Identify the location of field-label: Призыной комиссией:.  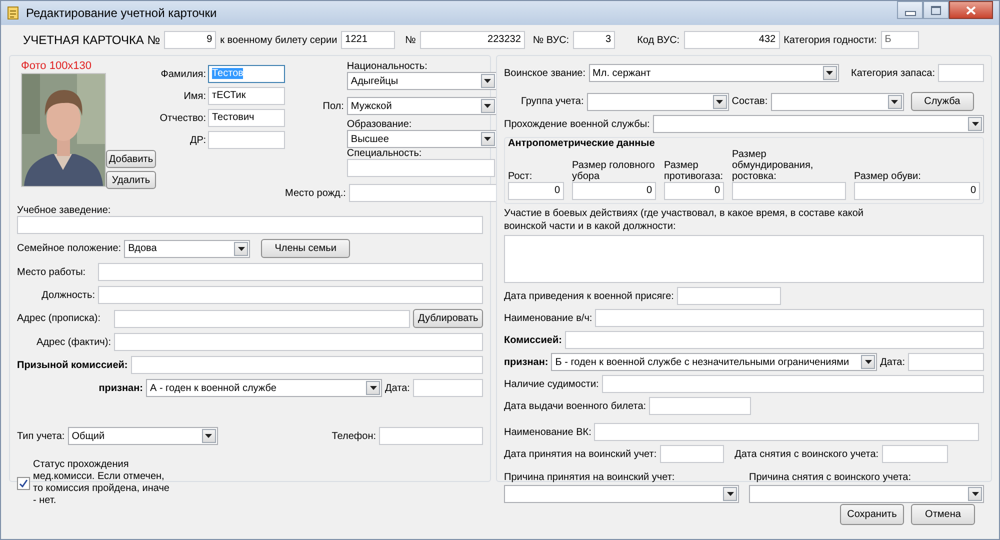
(72, 365).